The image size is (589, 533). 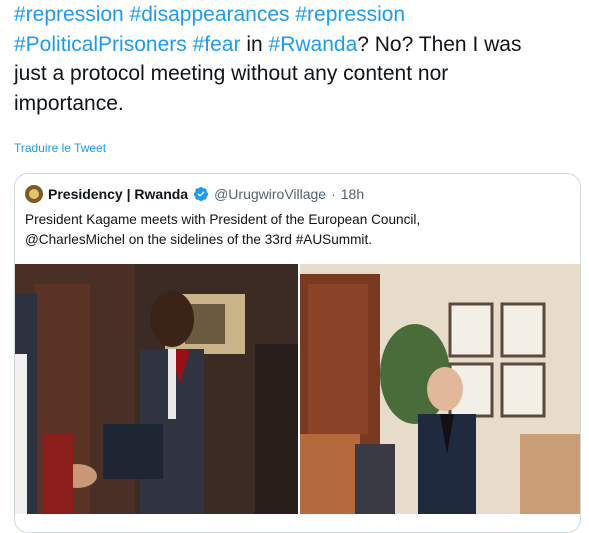 I want to click on presidency-seal-avatar, so click(x=34, y=194).